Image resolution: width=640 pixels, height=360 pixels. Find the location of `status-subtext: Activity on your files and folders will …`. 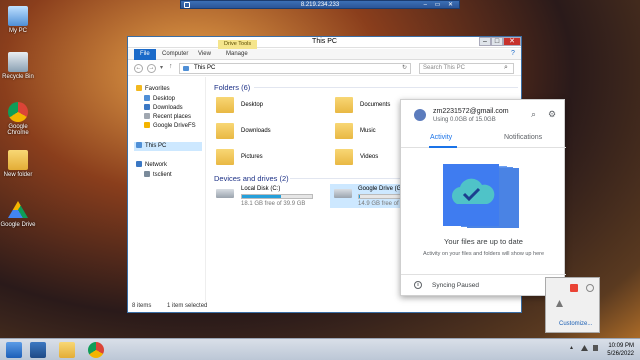

status-subtext: Activity on your files and folders will … is located at coordinates (483, 254).